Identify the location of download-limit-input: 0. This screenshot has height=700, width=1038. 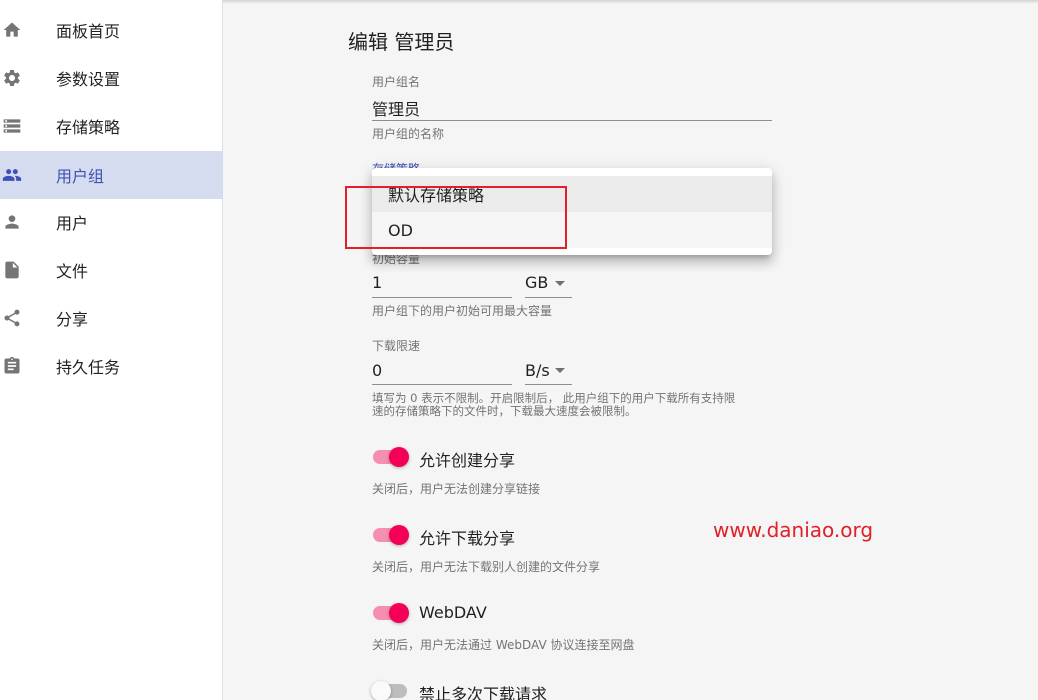
(377, 370).